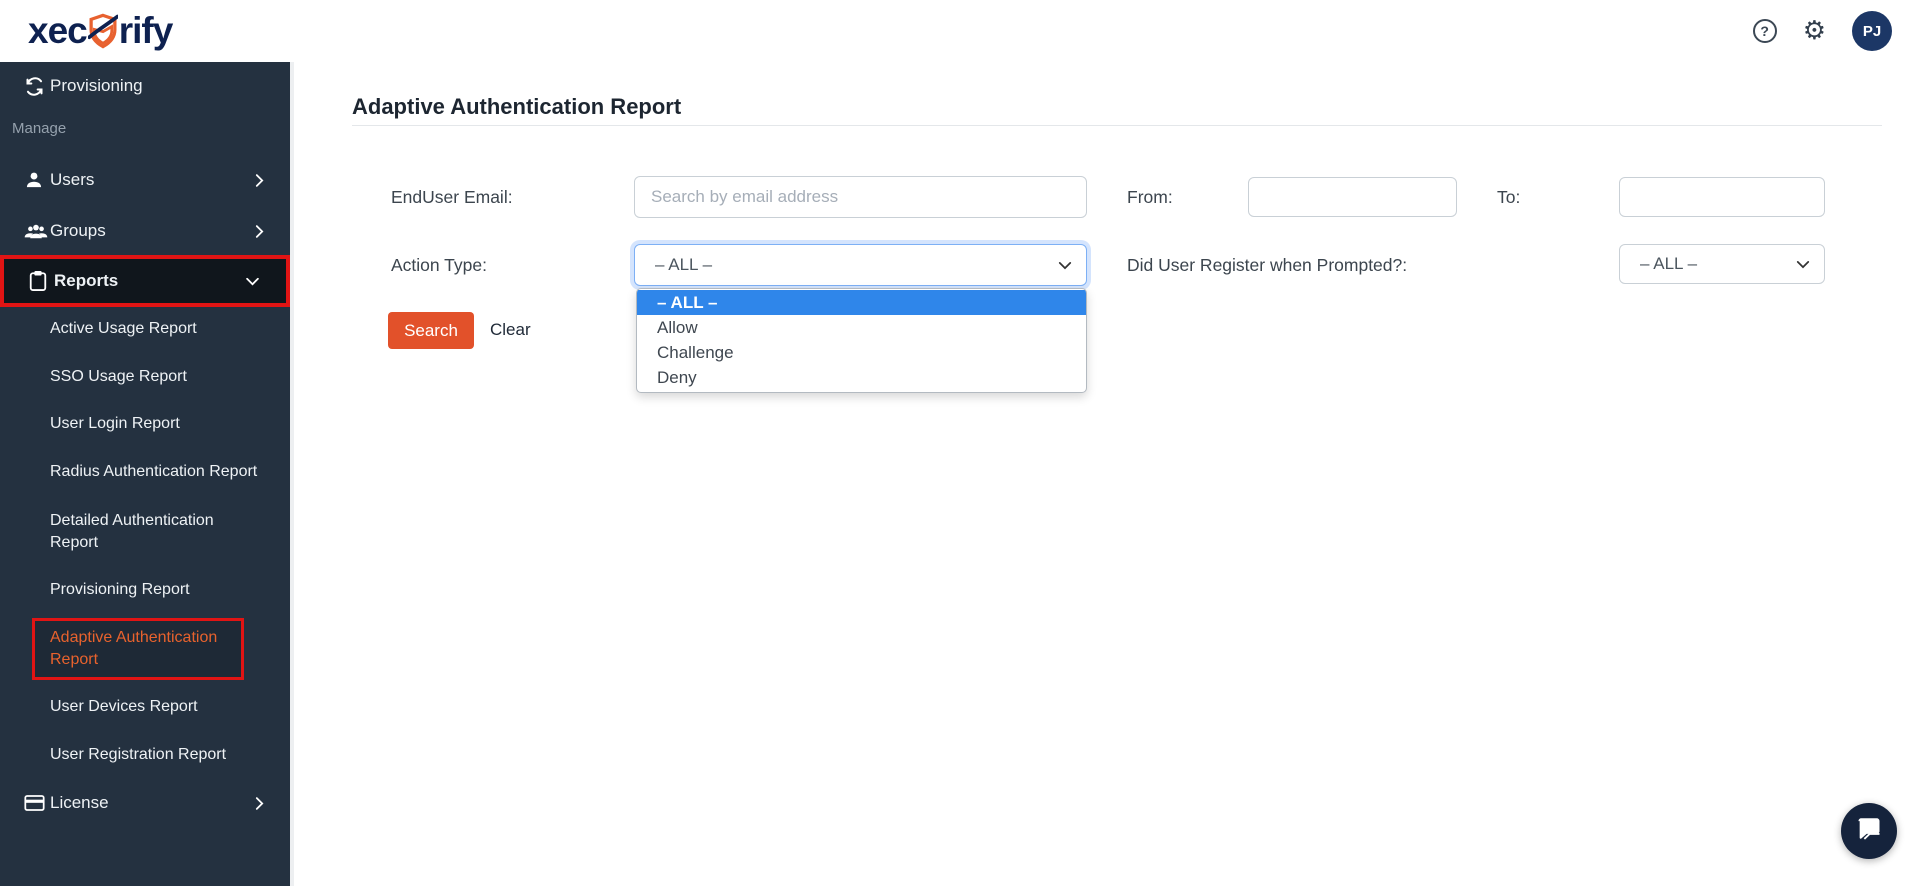 Image resolution: width=1920 pixels, height=886 pixels. Describe the element at coordinates (517, 106) in the screenshot. I see `page-title: Adaptive Authentication Report` at that location.